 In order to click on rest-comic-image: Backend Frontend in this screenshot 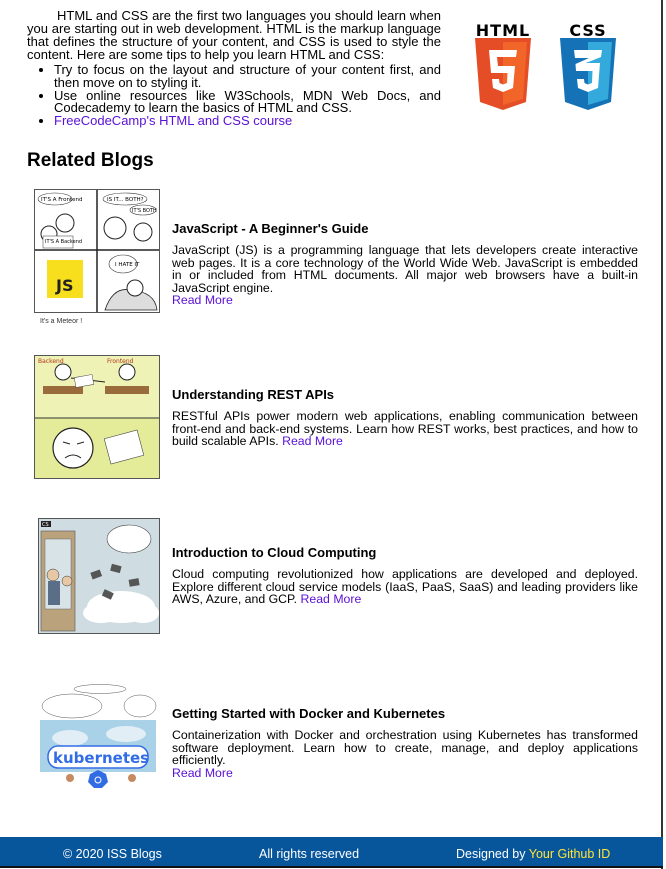, I will do `click(97, 417)`.